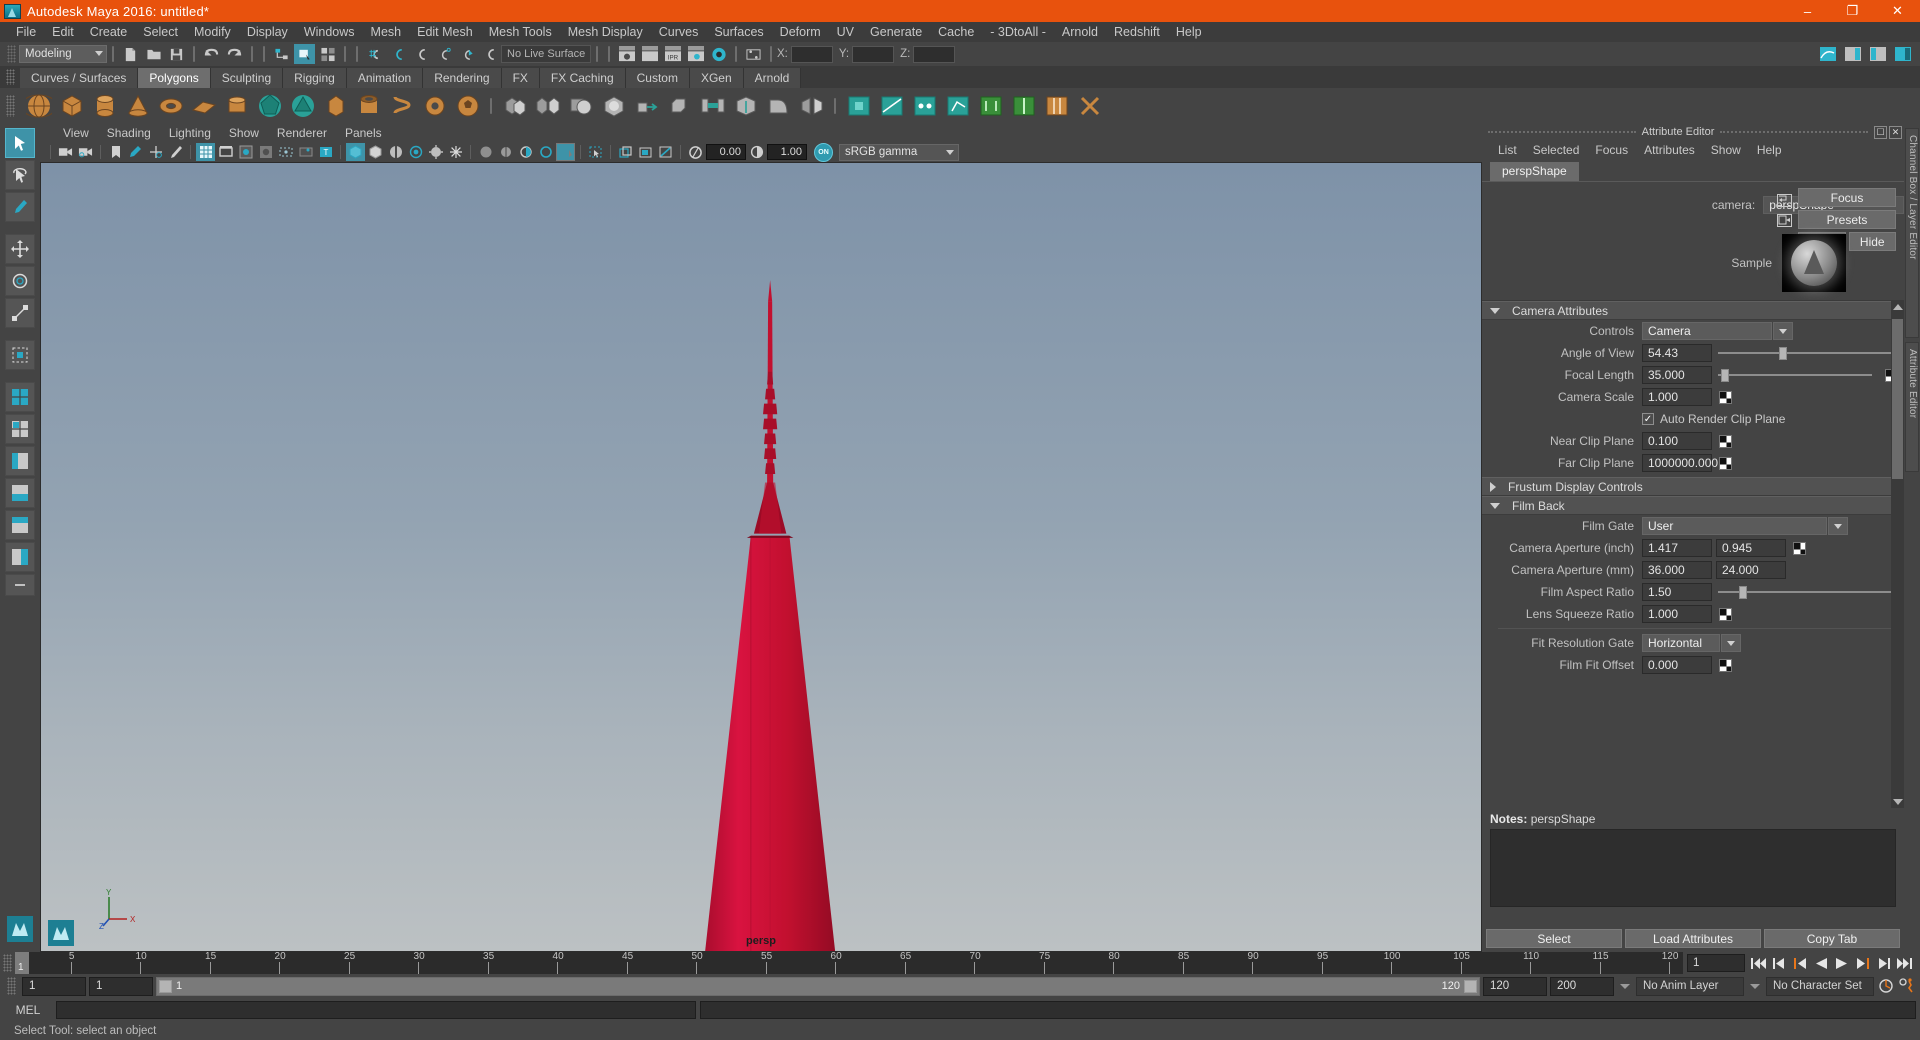  What do you see at coordinates (302, 133) in the screenshot?
I see `viewport-menu-renderer: Renderer` at bounding box center [302, 133].